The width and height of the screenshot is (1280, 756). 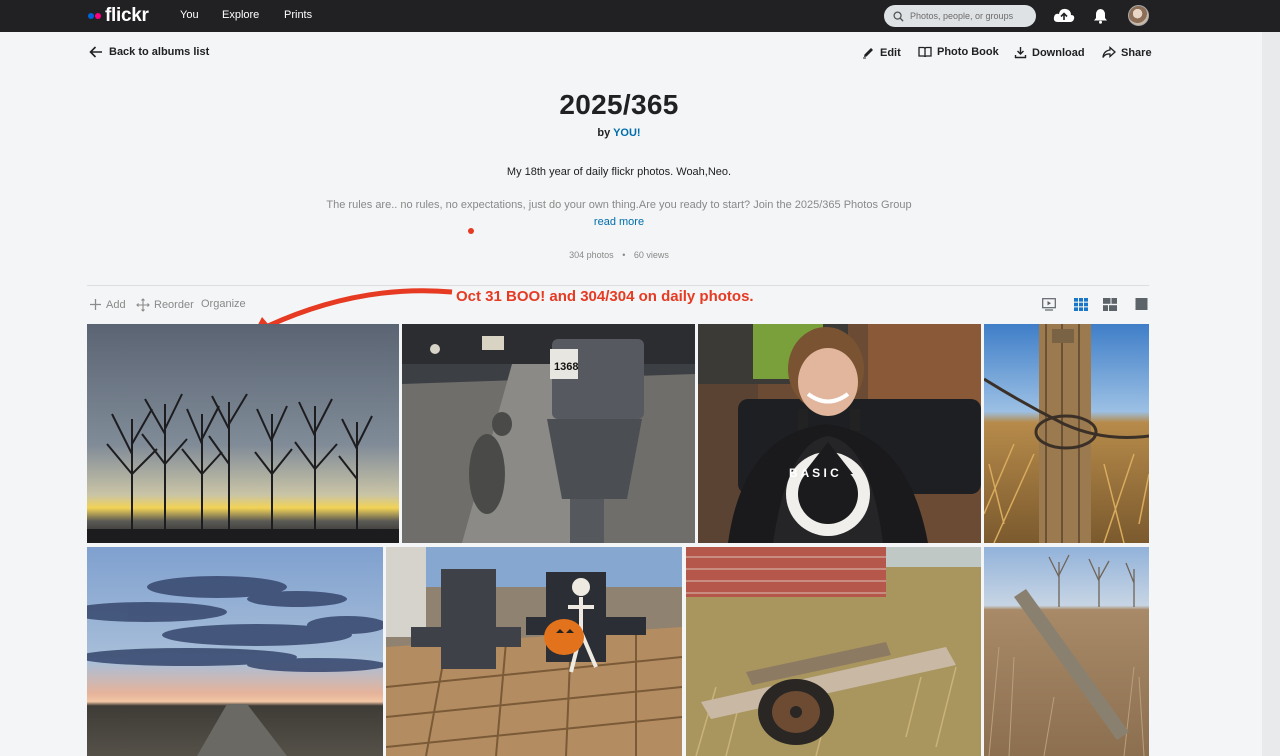 What do you see at coordinates (619, 255) in the screenshot?
I see `album-stats: 304 photos • 60 views` at bounding box center [619, 255].